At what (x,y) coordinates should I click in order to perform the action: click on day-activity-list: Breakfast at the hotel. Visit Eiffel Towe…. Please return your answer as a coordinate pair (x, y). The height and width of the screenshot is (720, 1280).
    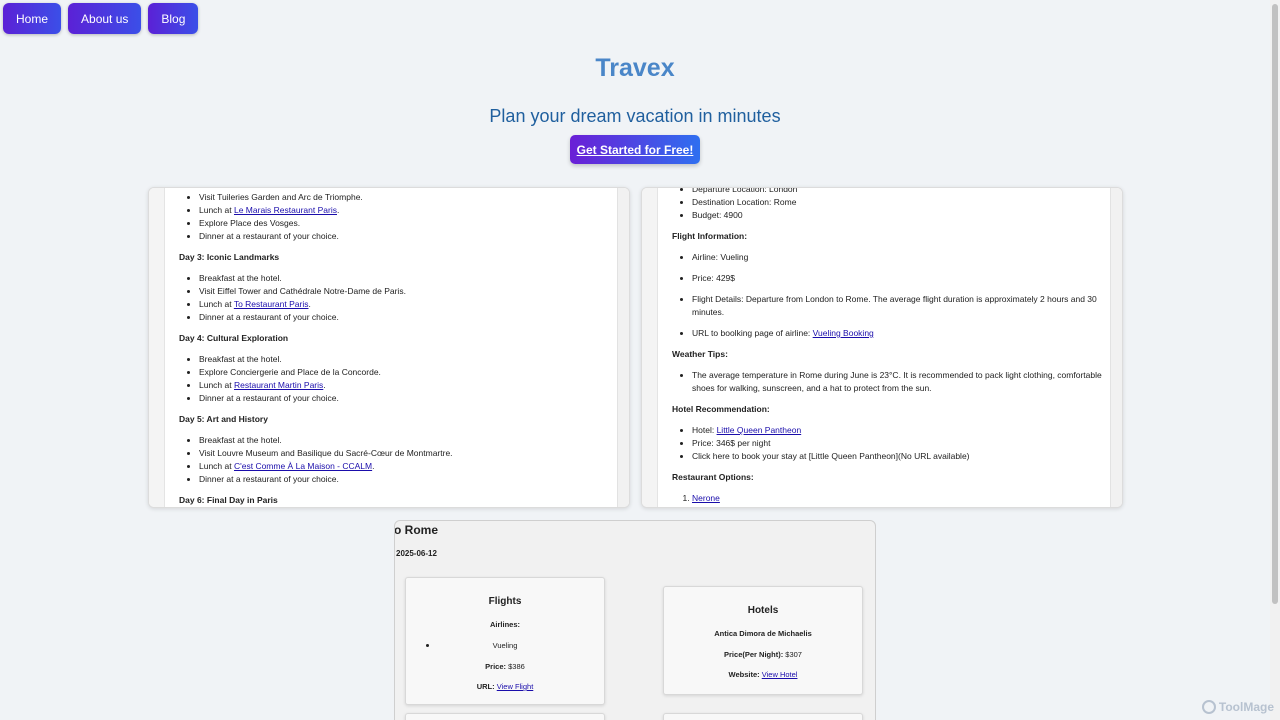
    Looking at the image, I should click on (404, 298).